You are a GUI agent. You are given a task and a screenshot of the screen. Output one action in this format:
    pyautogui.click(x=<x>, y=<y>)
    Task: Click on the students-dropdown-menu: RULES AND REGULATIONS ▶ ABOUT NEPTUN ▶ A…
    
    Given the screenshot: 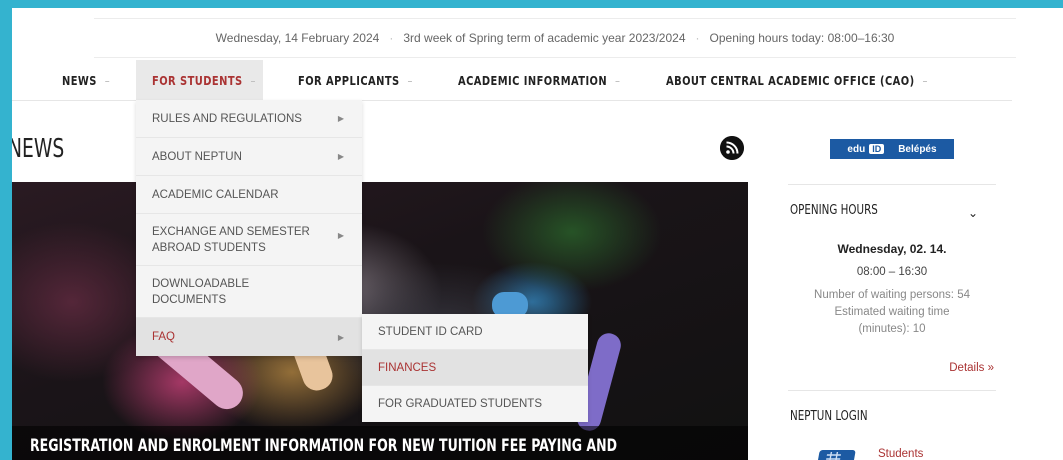 What is the action you would take?
    pyautogui.click(x=249, y=228)
    